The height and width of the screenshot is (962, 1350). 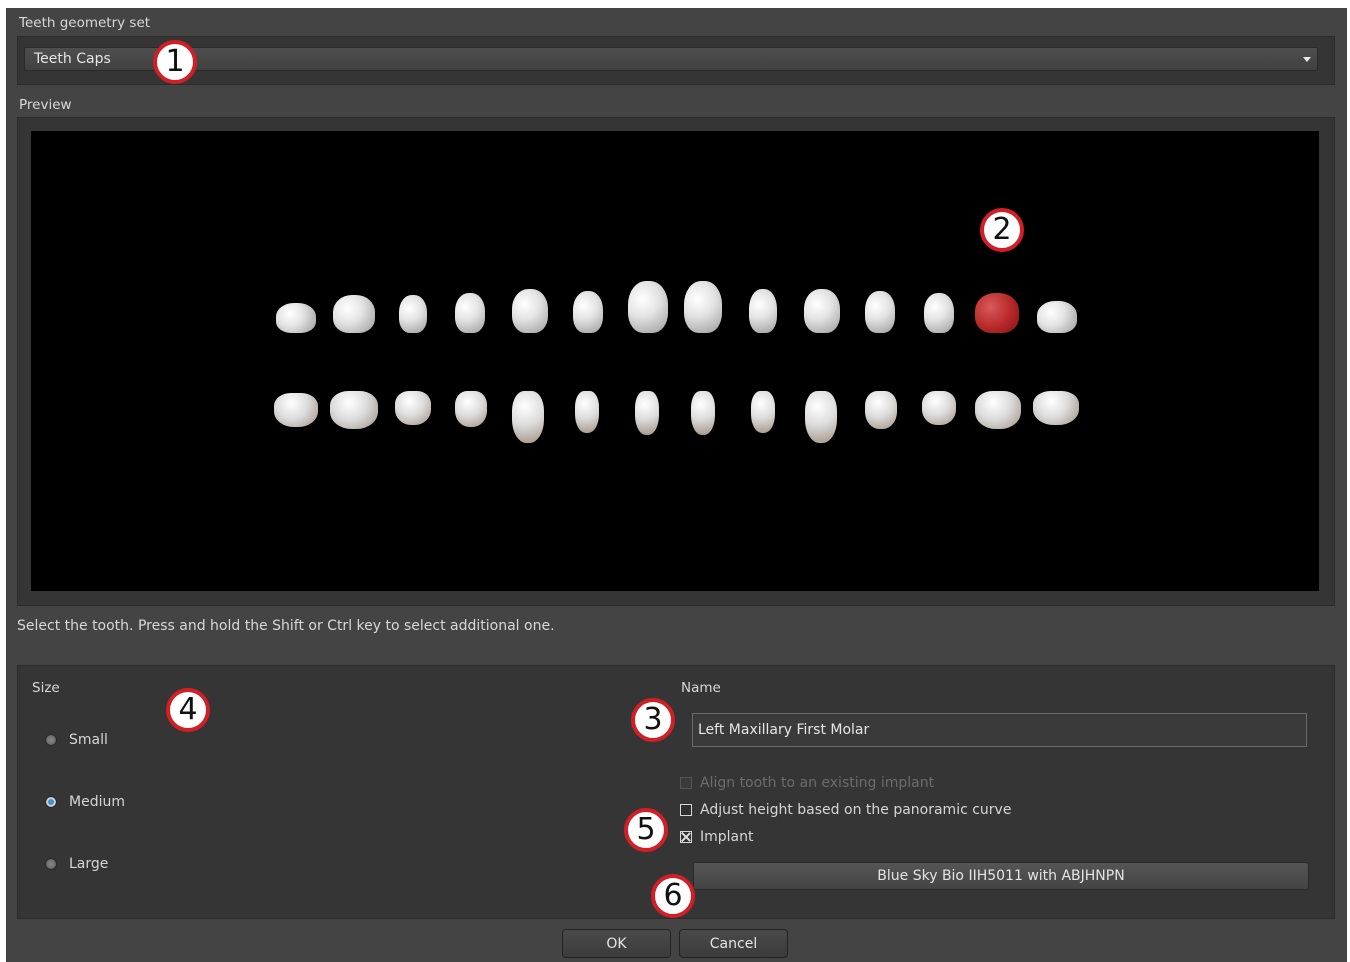 What do you see at coordinates (188, 710) in the screenshot?
I see `callout-marker-4: 4` at bounding box center [188, 710].